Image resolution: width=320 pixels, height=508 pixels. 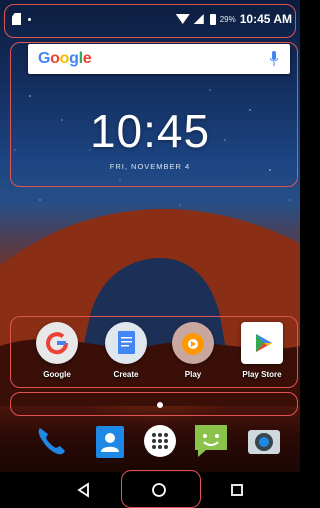 What do you see at coordinates (227, 19) in the screenshot?
I see `battery-percent: 29%` at bounding box center [227, 19].